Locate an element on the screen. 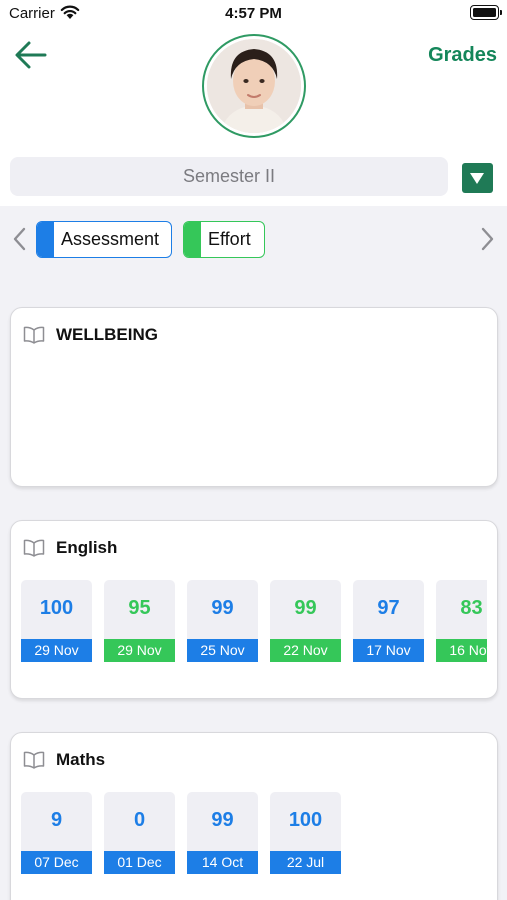 The image size is (507, 900). grade-date: 25 Nov is located at coordinates (222, 650).